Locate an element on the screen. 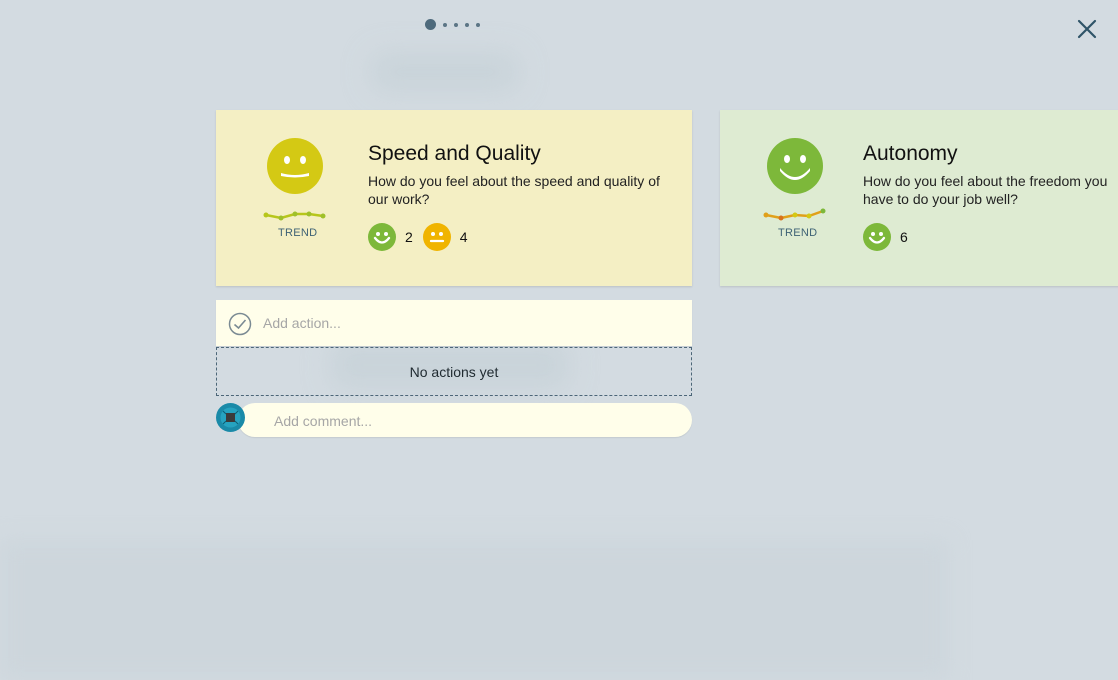 The height and width of the screenshot is (680, 1118). no-actions-message: No actions yet is located at coordinates (454, 371).